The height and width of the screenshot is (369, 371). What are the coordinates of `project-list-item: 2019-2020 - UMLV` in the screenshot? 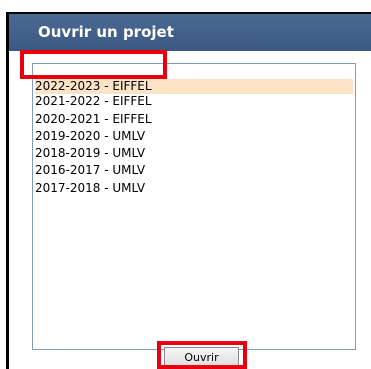 It's located at (194, 136).